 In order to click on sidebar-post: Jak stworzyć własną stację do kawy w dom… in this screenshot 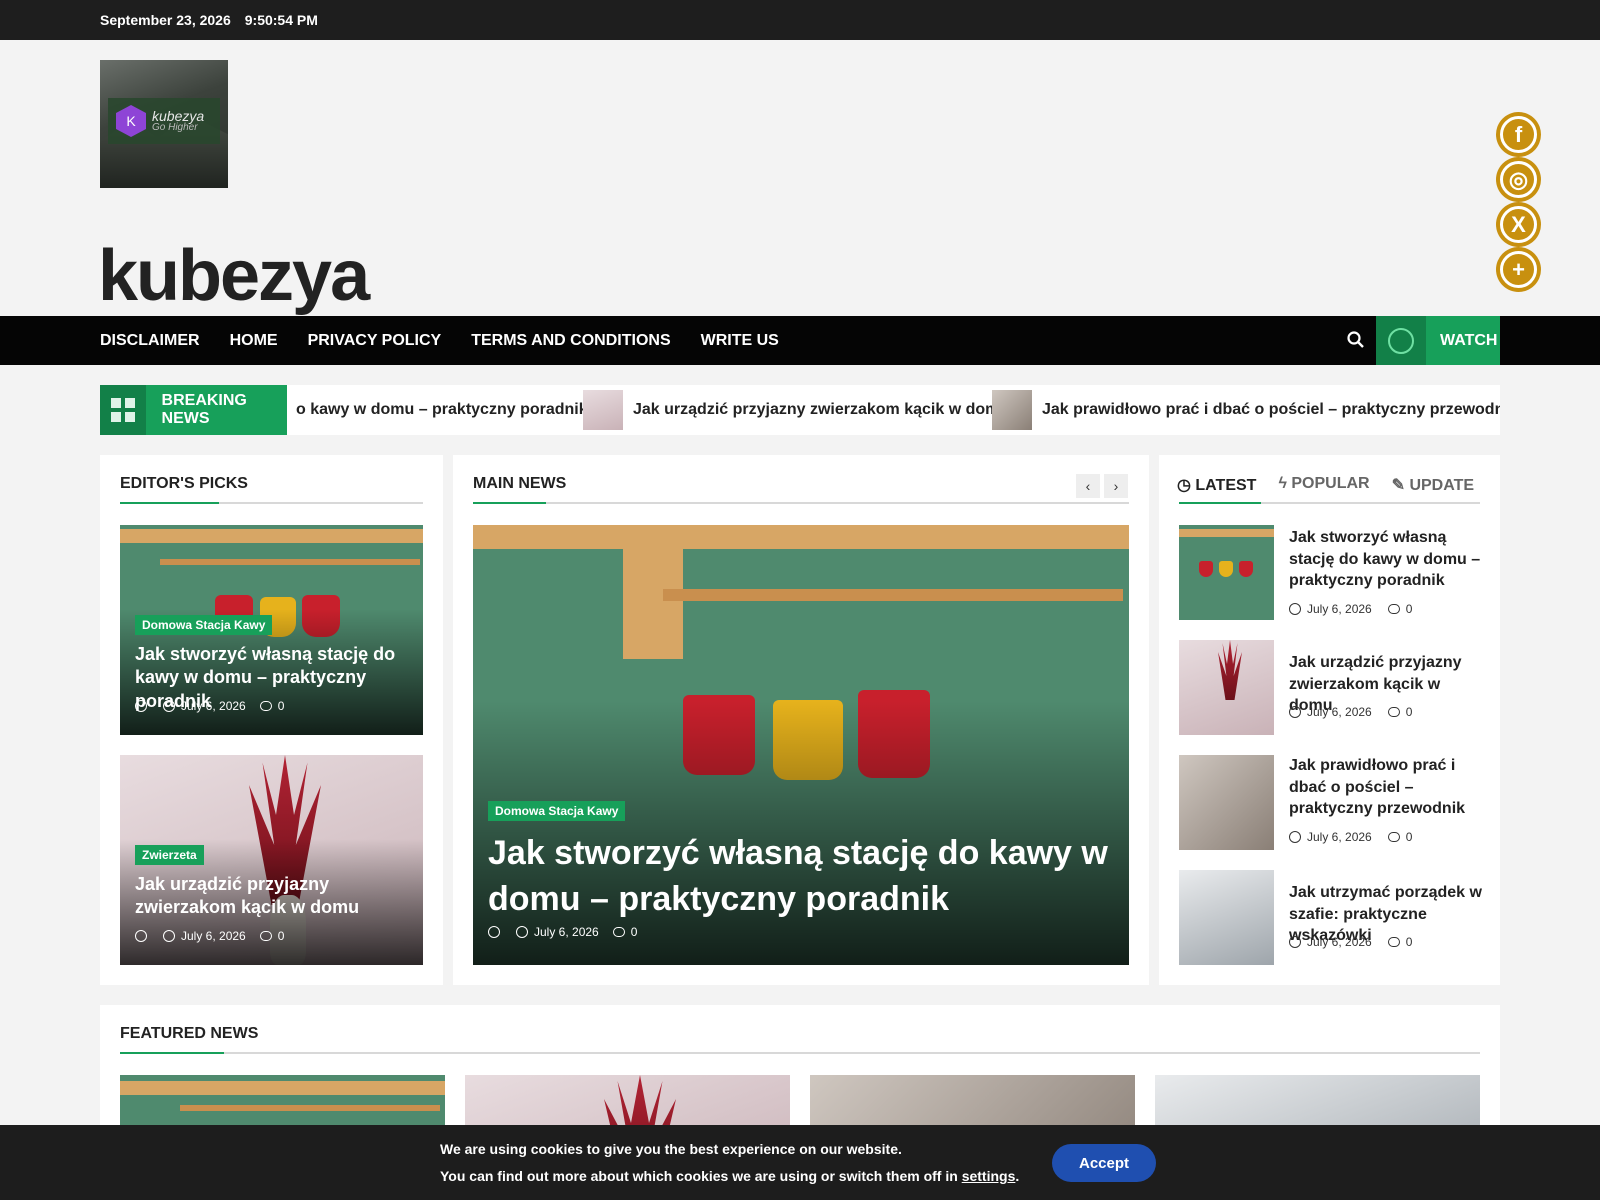, I will do `click(1329, 572)`.